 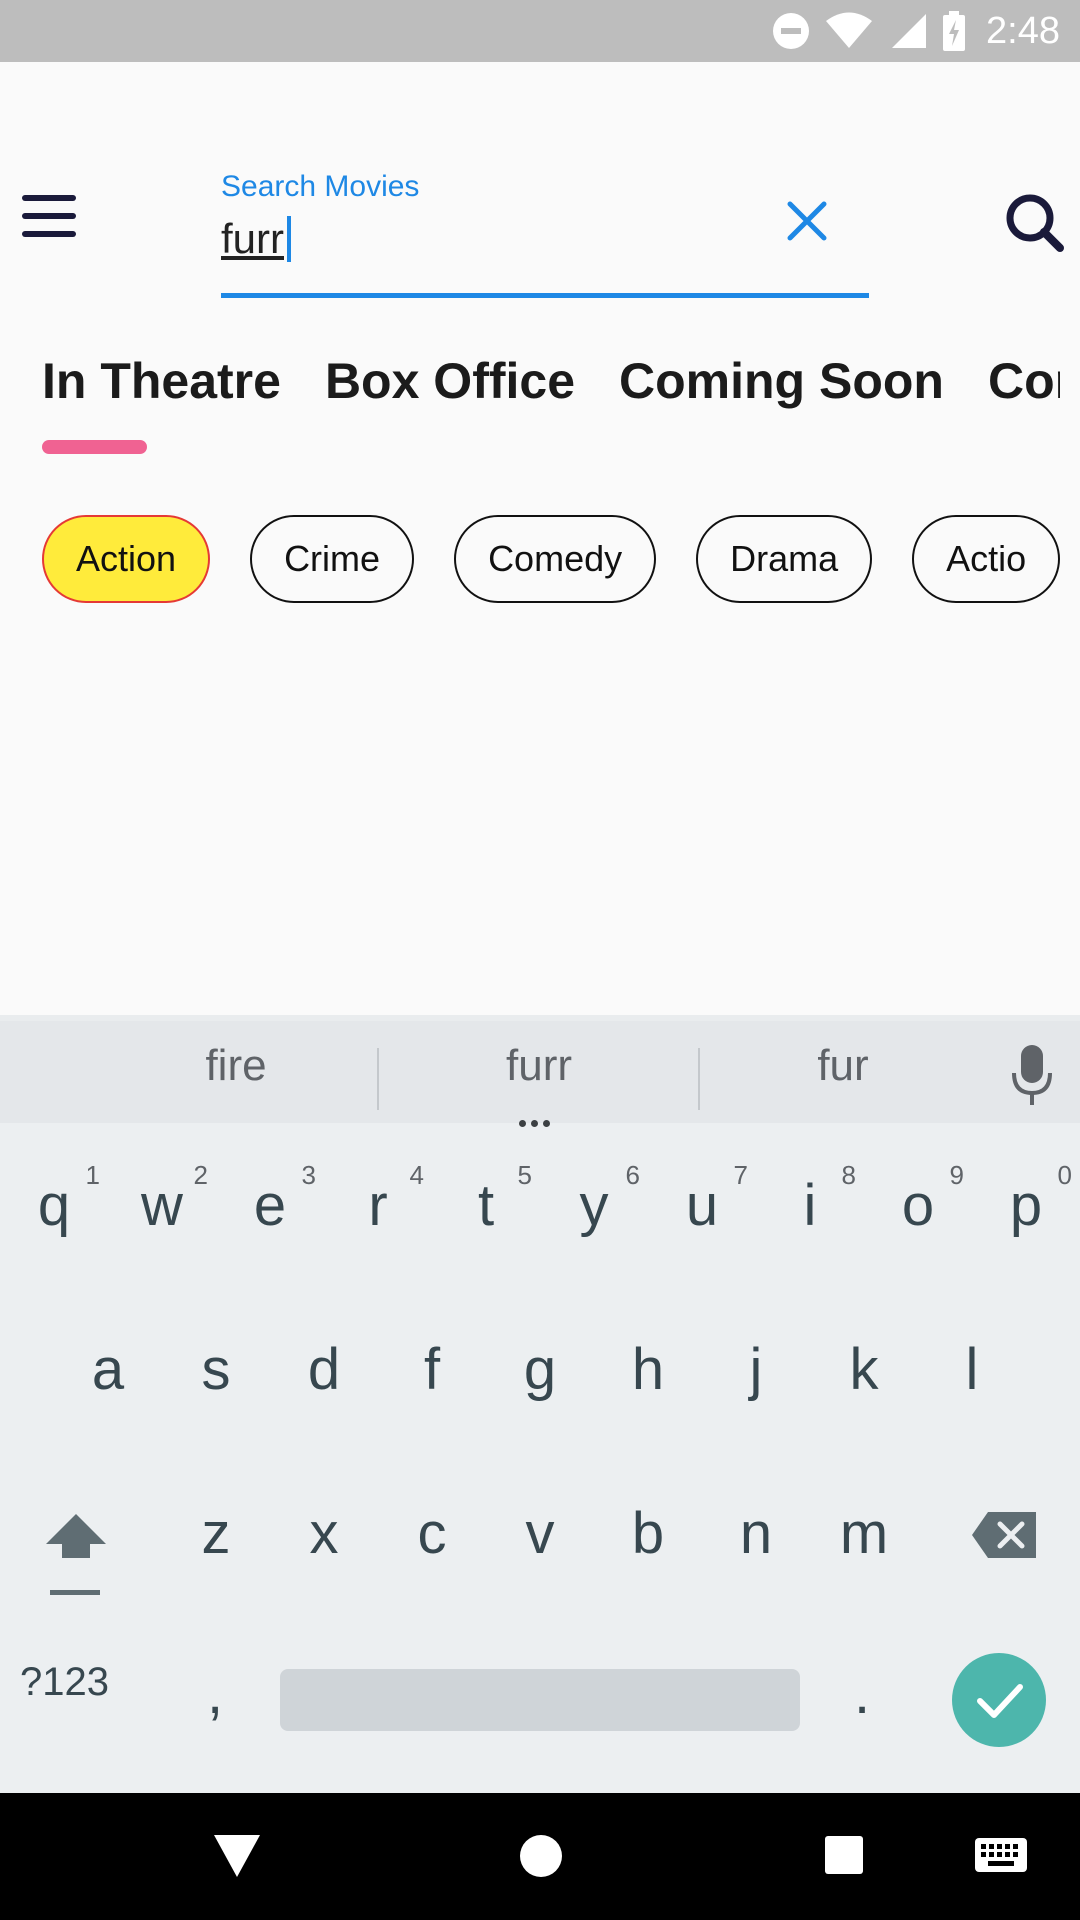 I want to click on key-hint: 8, so click(x=848, y=1175).